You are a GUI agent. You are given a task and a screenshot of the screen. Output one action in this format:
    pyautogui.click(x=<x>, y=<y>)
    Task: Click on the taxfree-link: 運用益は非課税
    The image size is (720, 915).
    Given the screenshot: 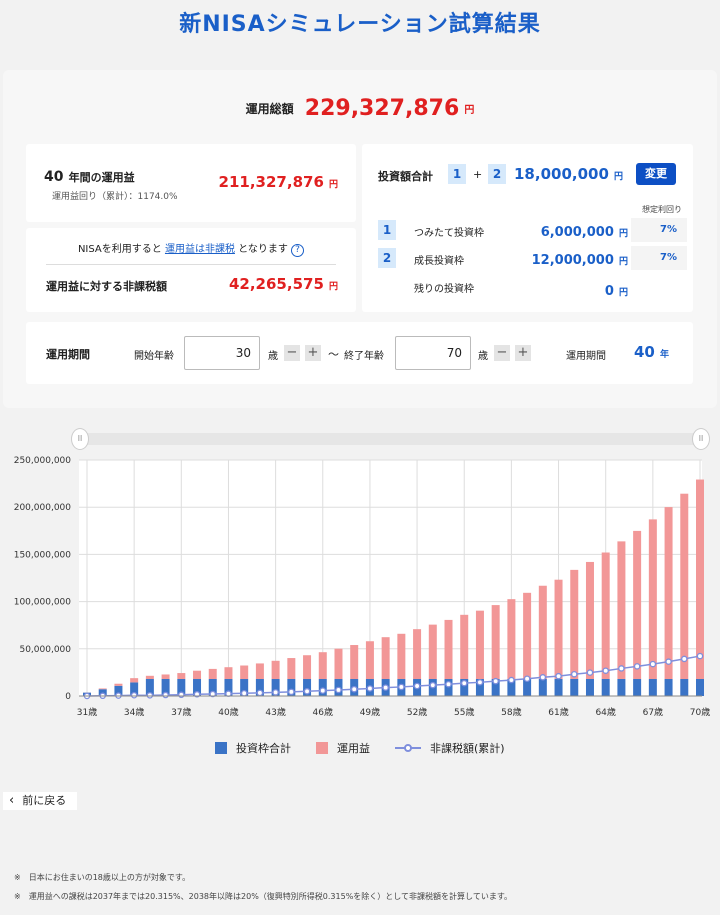 What is the action you would take?
    pyautogui.click(x=200, y=249)
    